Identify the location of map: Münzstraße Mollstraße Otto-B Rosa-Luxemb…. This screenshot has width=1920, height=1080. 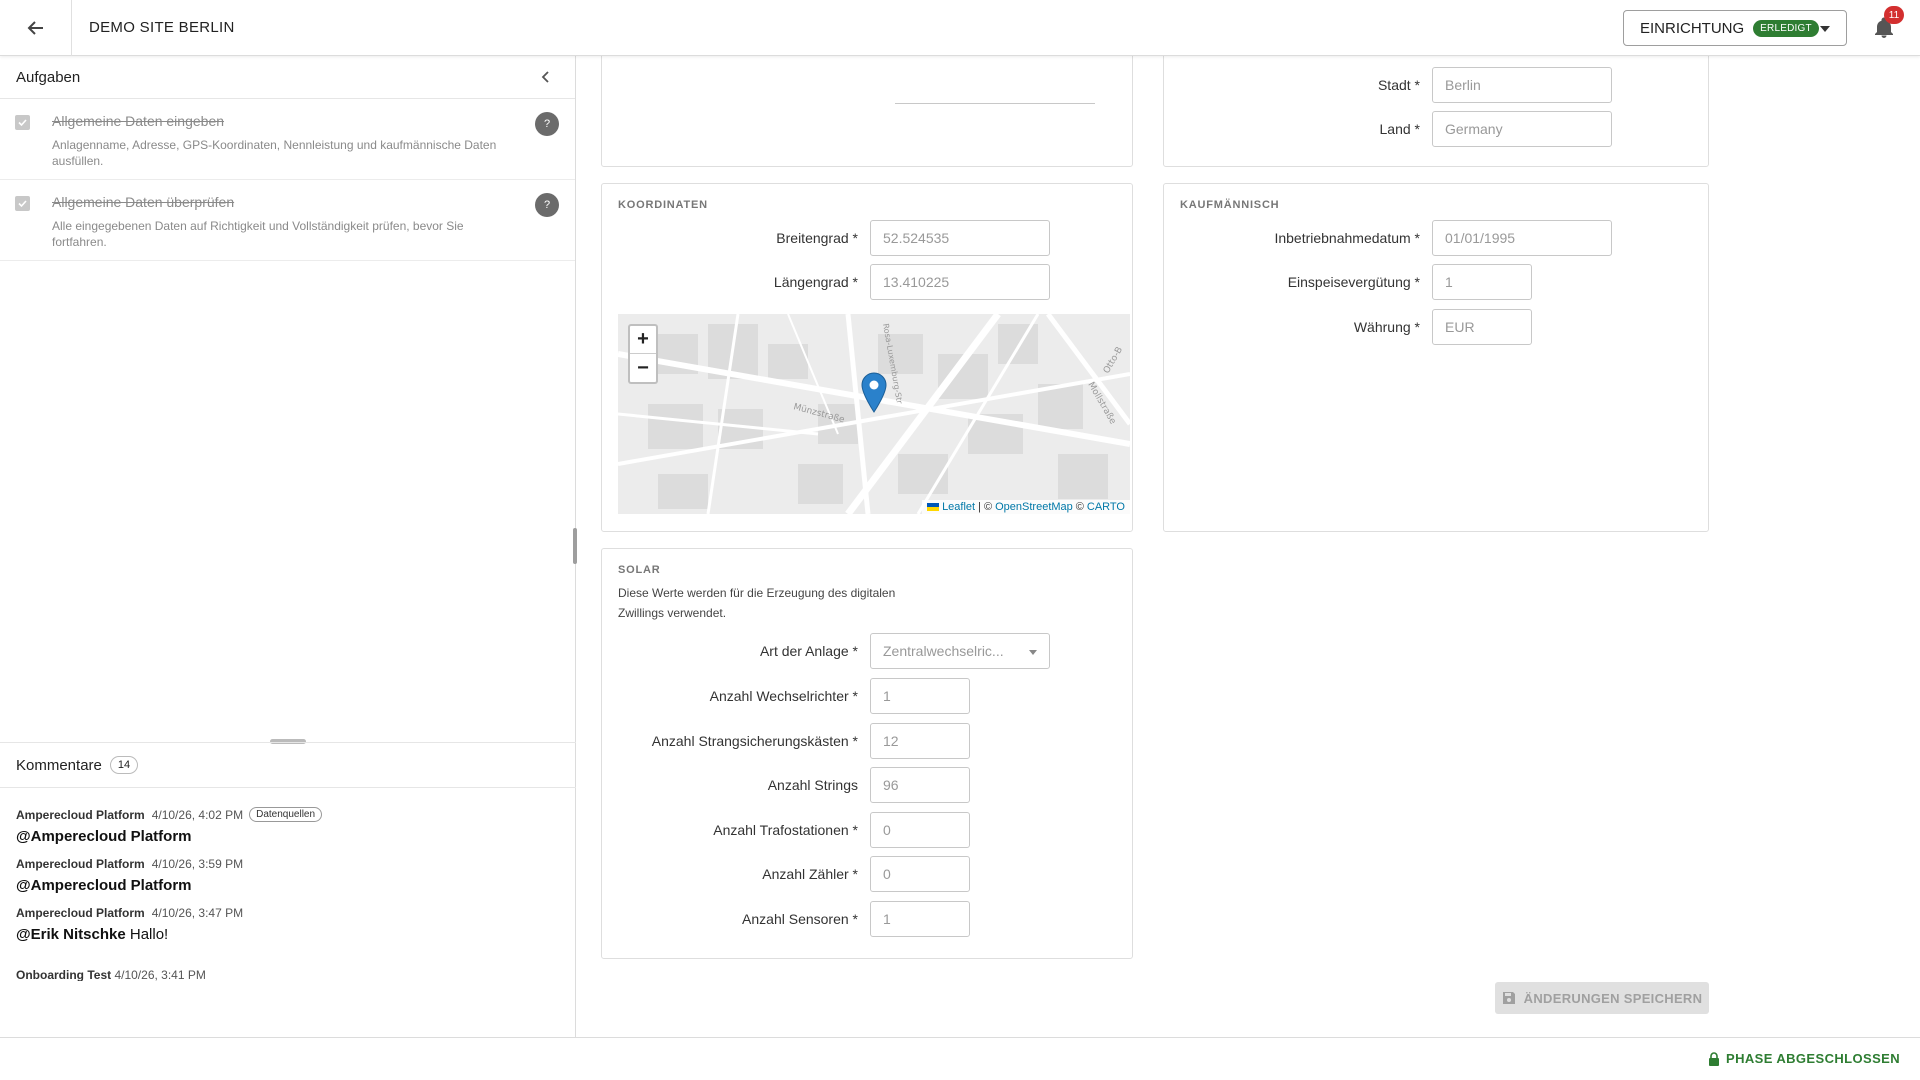
(874, 414).